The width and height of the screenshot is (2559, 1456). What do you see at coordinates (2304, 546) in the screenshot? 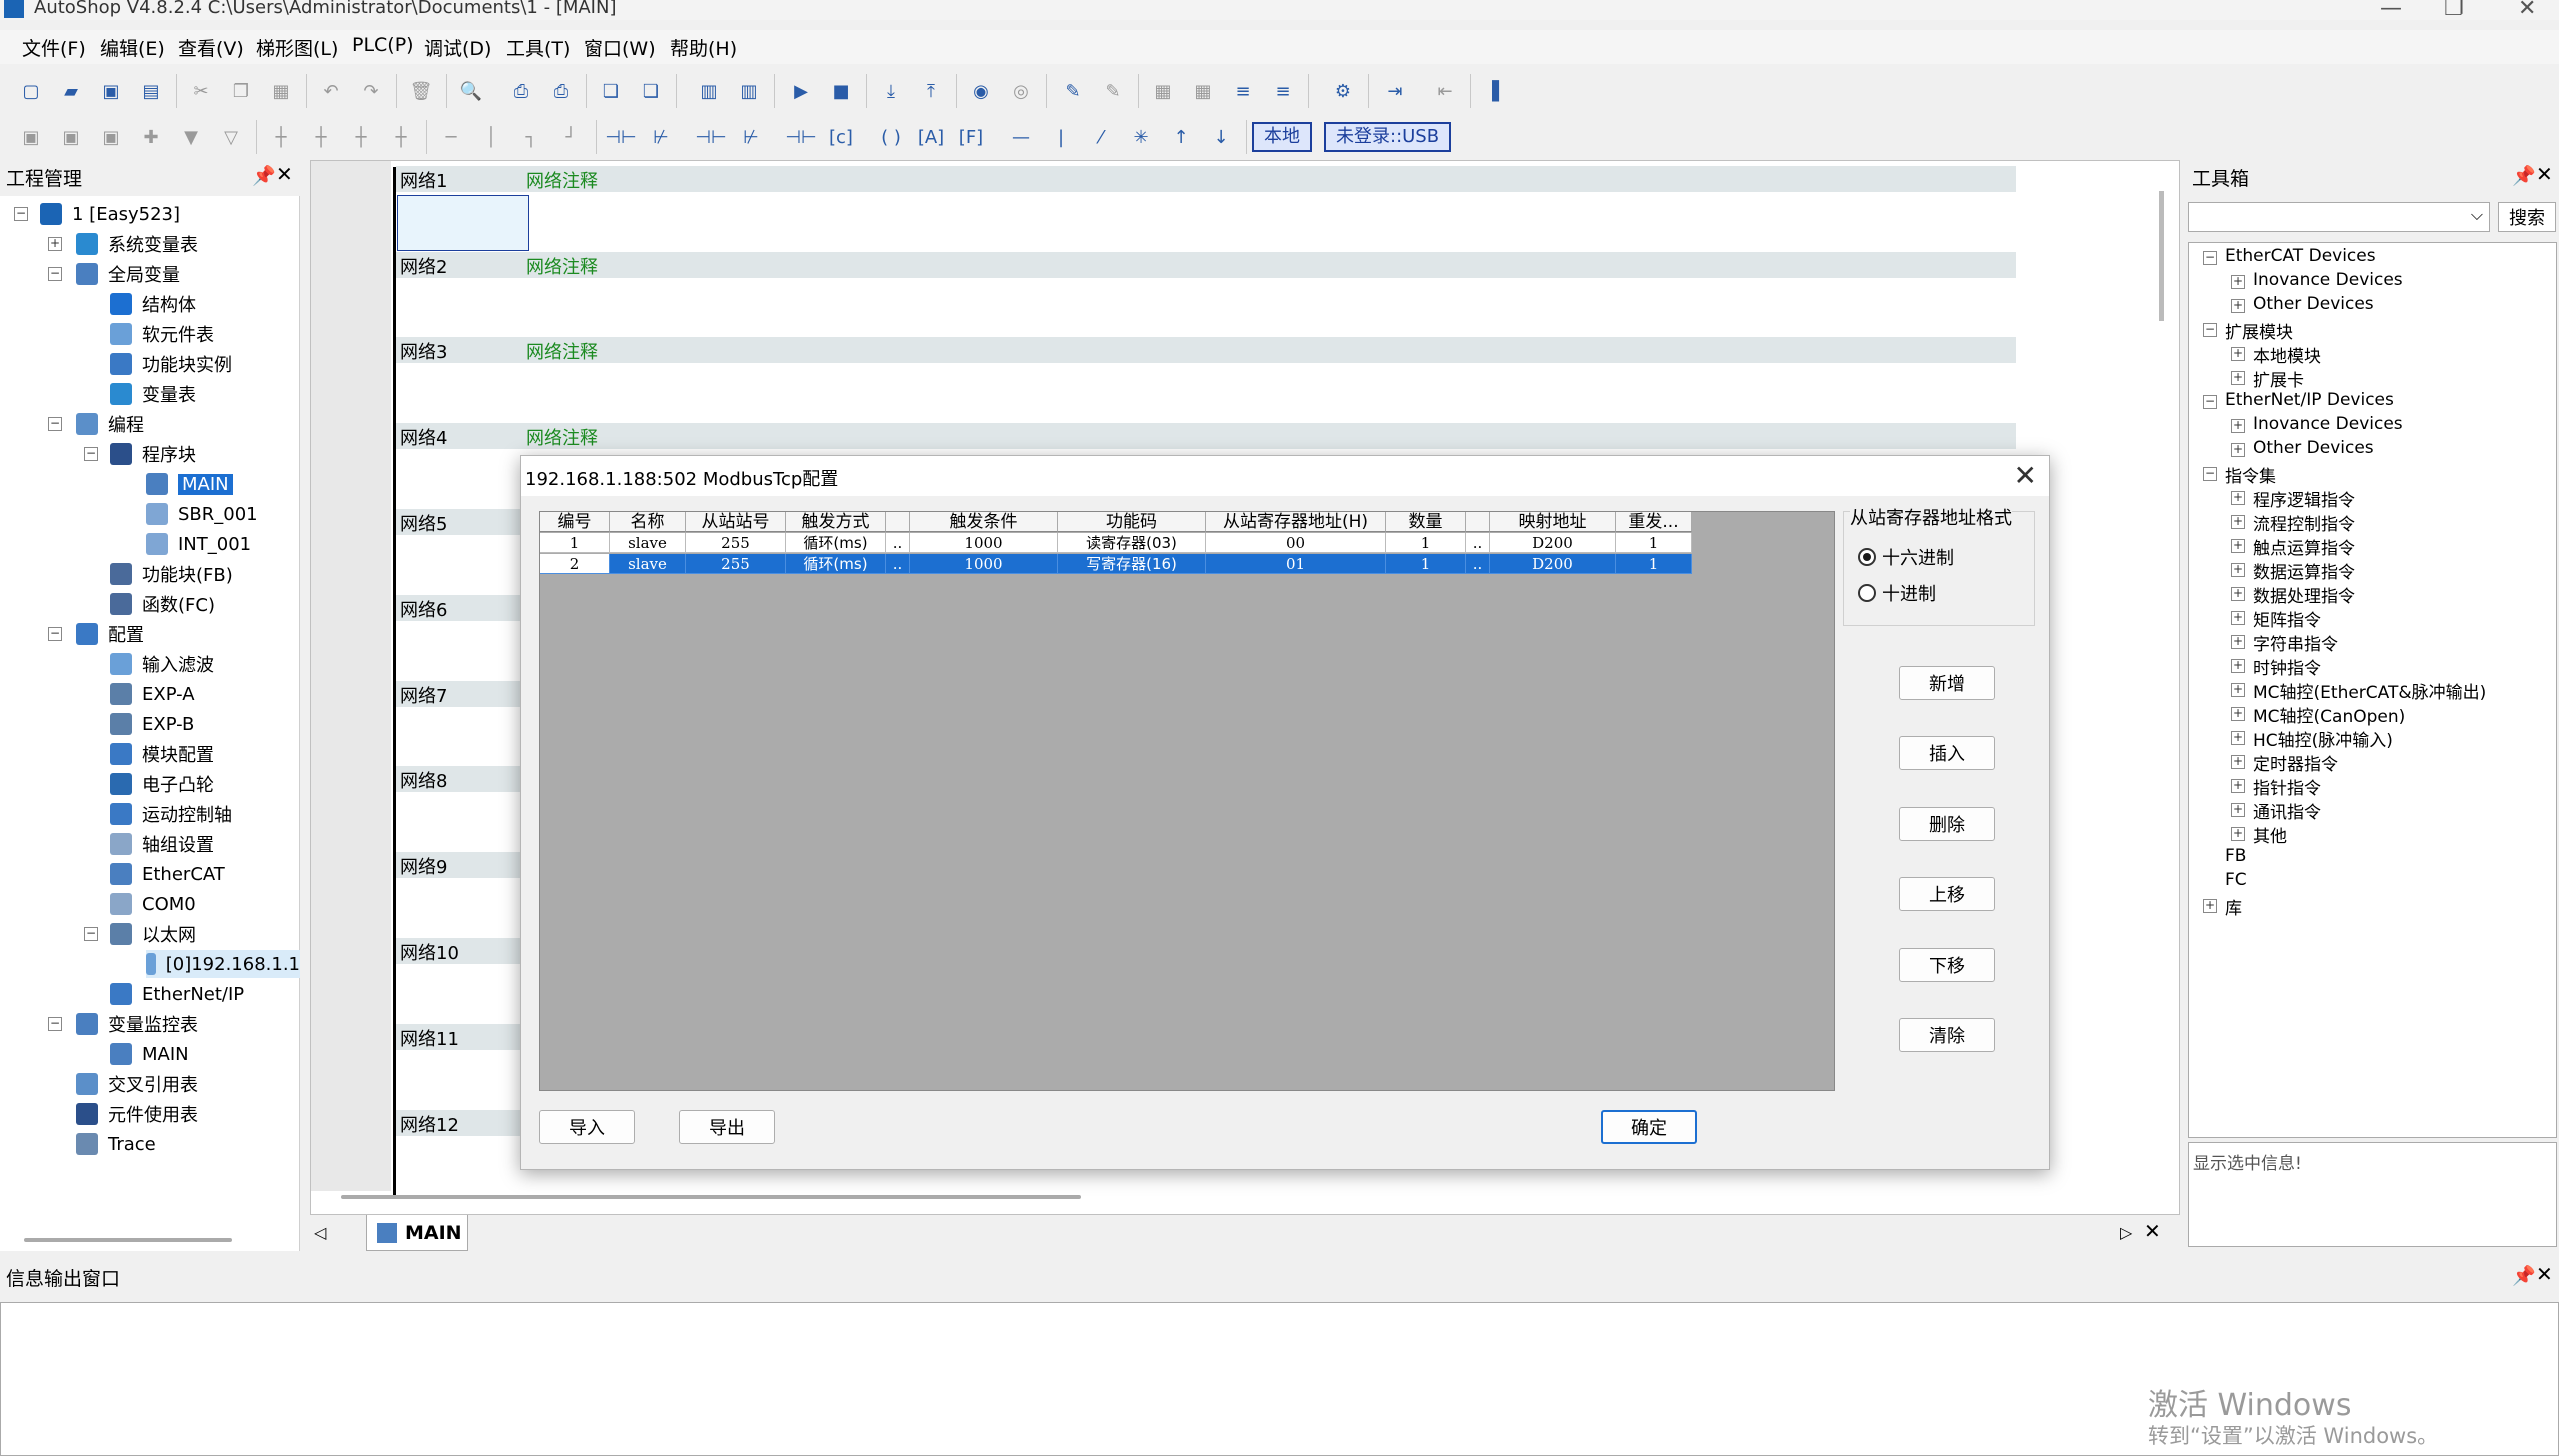
I see `tb-contact-operation: 触点运算指令` at bounding box center [2304, 546].